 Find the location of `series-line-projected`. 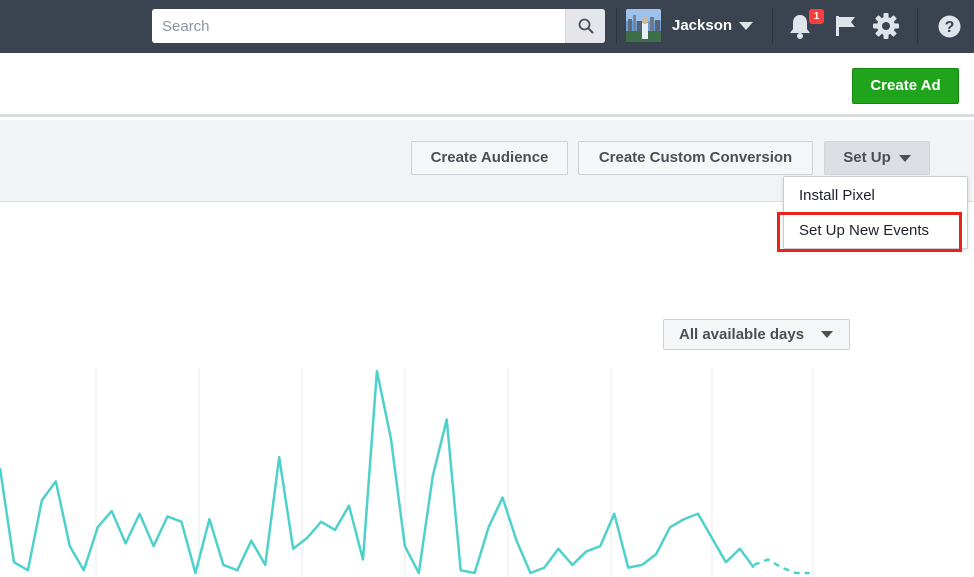

series-line-projected is located at coordinates (781, 566).